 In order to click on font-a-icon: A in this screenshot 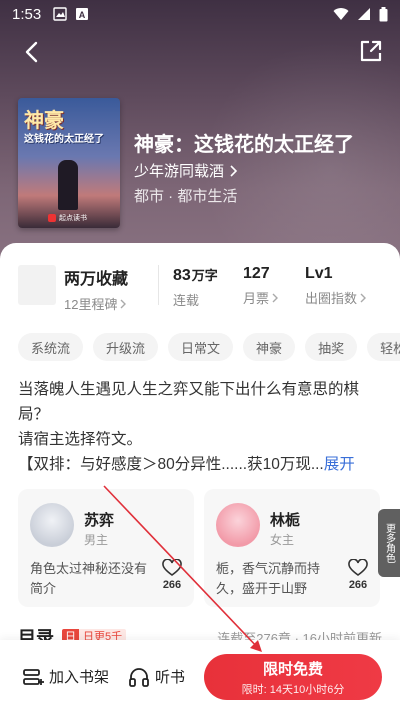, I will do `click(82, 14)`.